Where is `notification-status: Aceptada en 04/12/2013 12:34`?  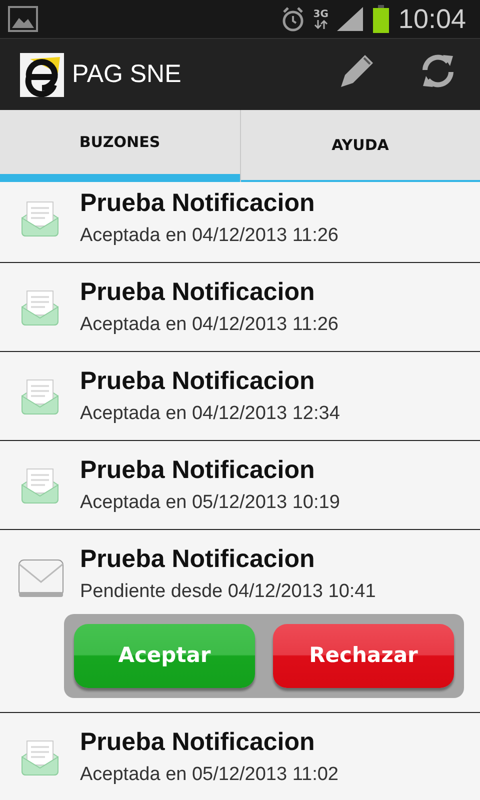 notification-status: Aceptada en 04/12/2013 12:34 is located at coordinates (210, 414).